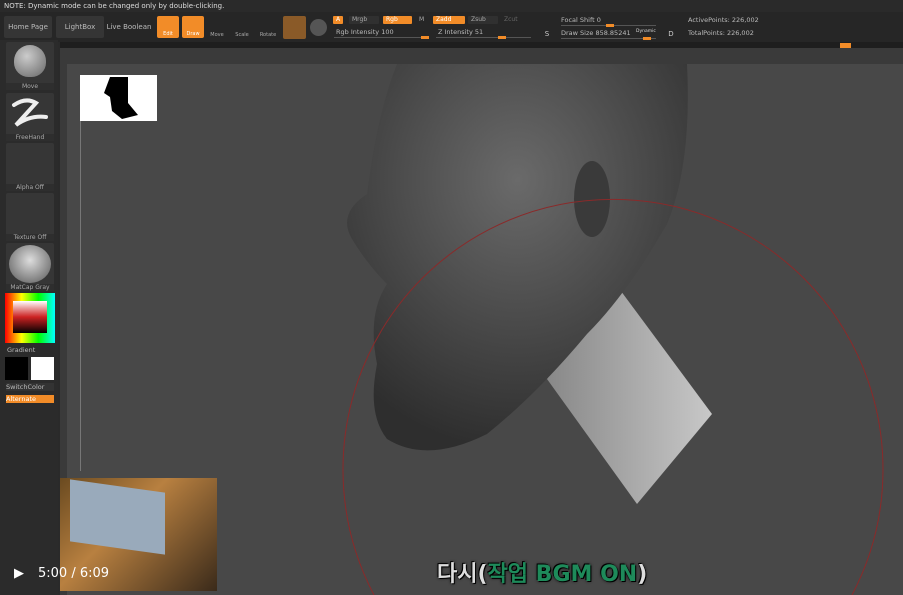 This screenshot has width=903, height=595. I want to click on gradient-label: Gradient, so click(21, 350).